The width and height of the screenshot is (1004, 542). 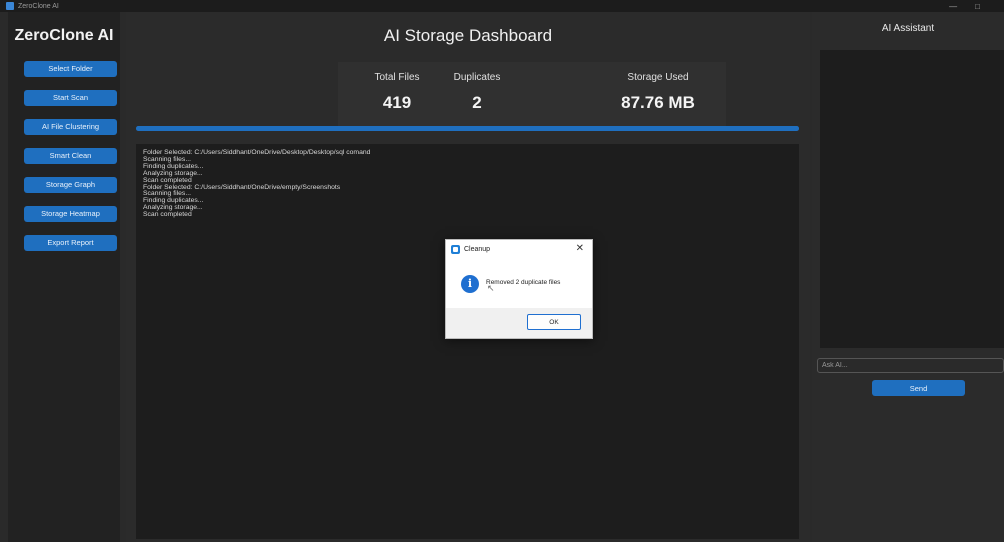 I want to click on window-controls: — □, so click(x=976, y=6).